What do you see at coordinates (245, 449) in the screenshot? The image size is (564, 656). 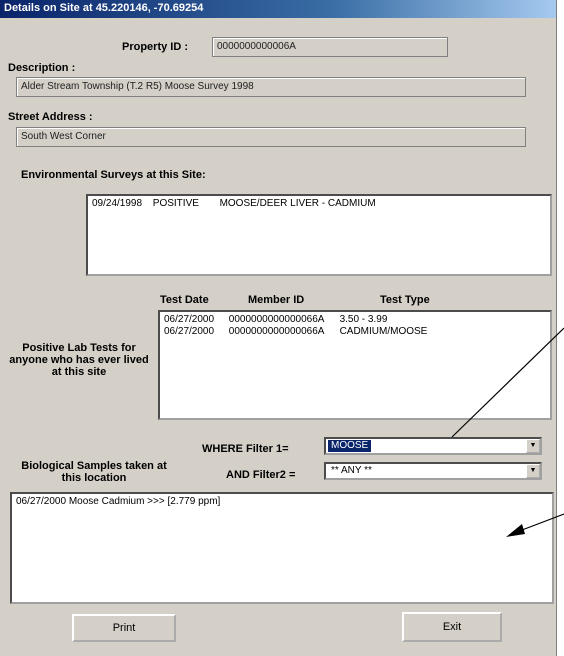 I see `where-filter1-label: WHERE Filter 1=` at bounding box center [245, 449].